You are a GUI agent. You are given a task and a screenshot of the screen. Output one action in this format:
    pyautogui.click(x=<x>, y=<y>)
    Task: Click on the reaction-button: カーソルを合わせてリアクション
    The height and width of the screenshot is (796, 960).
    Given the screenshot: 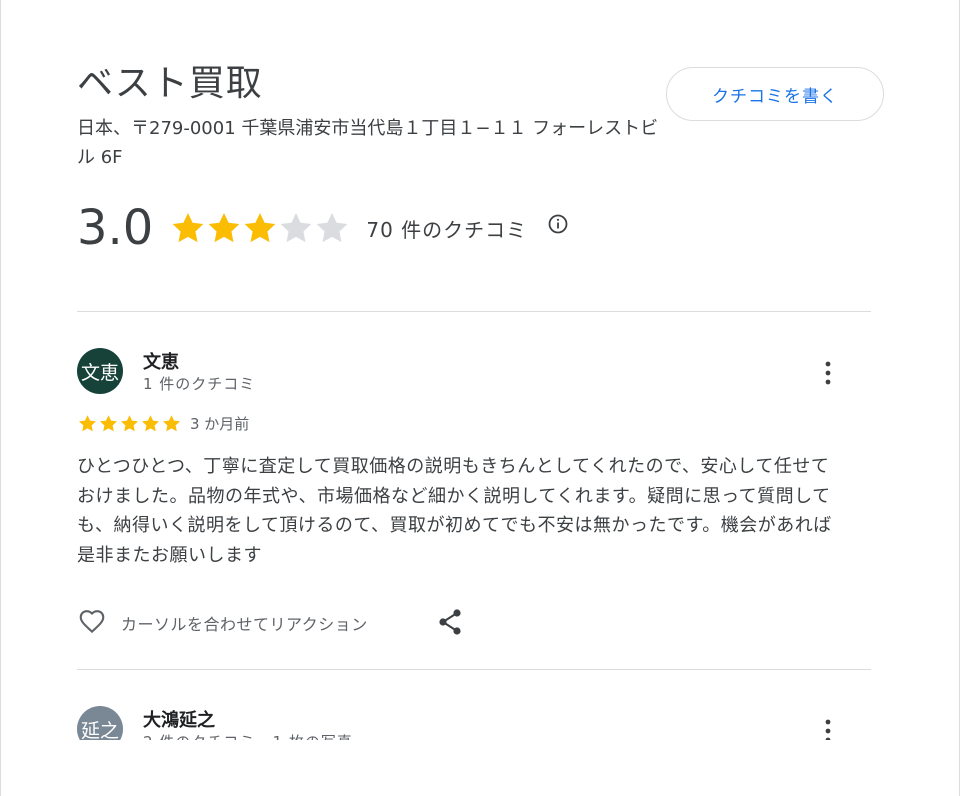 What is the action you would take?
    pyautogui.click(x=222, y=623)
    